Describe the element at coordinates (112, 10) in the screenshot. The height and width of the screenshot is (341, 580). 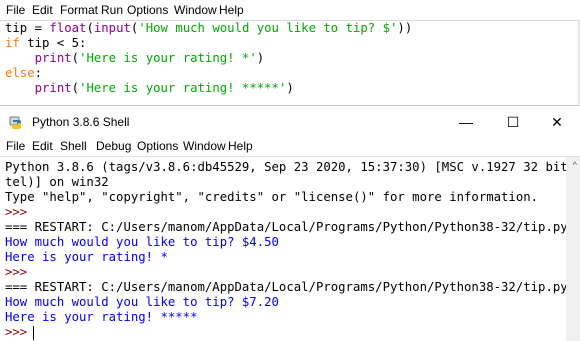
I see `editor-menu-run: Run` at that location.